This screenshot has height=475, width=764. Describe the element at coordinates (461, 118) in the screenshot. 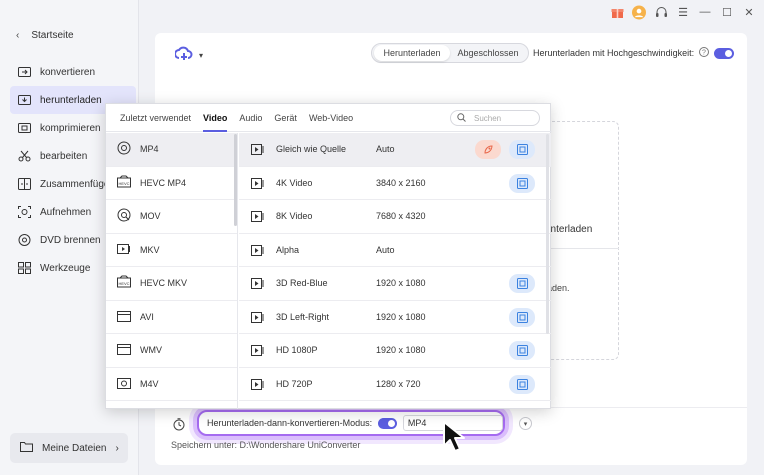

I see `search-icon` at that location.